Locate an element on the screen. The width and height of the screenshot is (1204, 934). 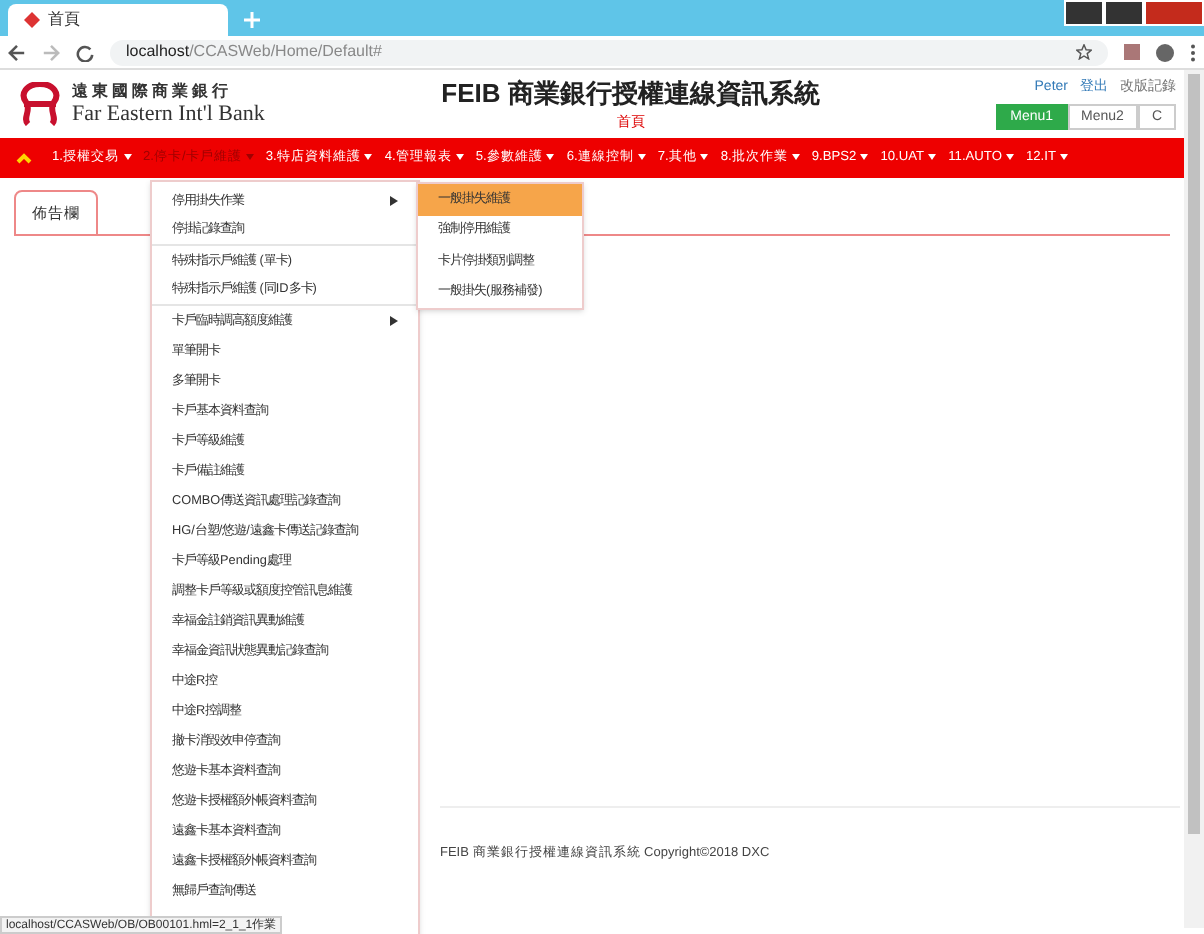
diamond-icon is located at coordinates (32, 20).